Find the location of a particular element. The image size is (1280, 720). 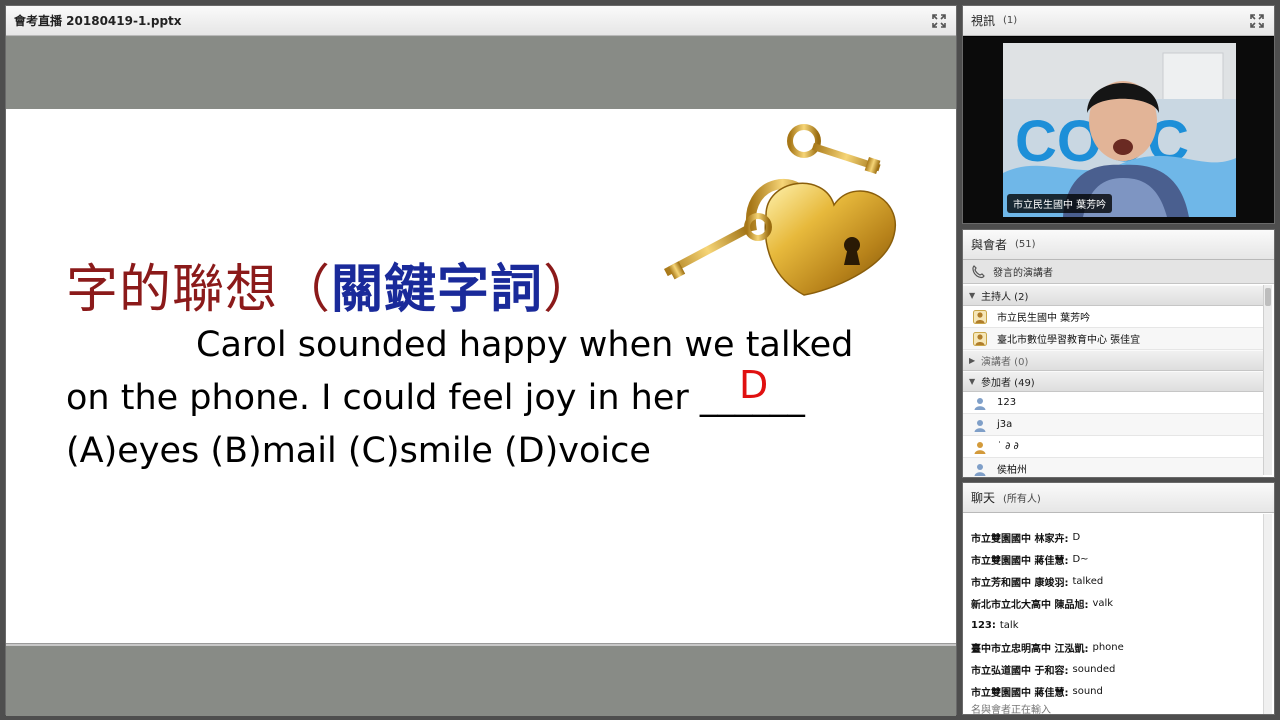

chat-sender: 市立弘道國中 于和容: is located at coordinates (1020, 671).